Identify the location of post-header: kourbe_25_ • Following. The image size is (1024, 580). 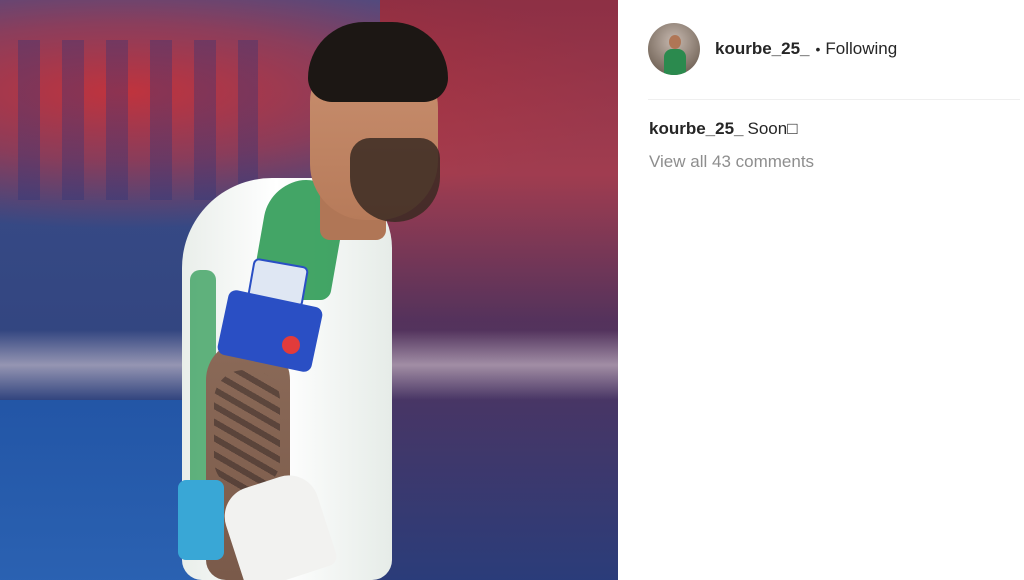
(772, 49).